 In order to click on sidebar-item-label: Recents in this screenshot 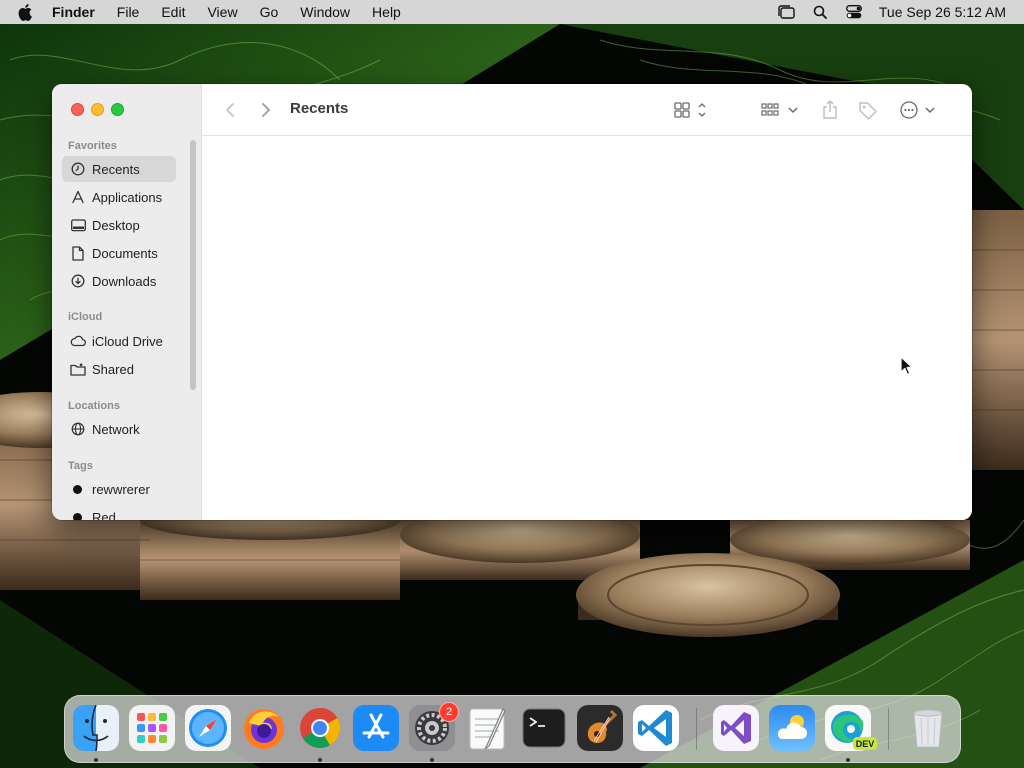, I will do `click(116, 169)`.